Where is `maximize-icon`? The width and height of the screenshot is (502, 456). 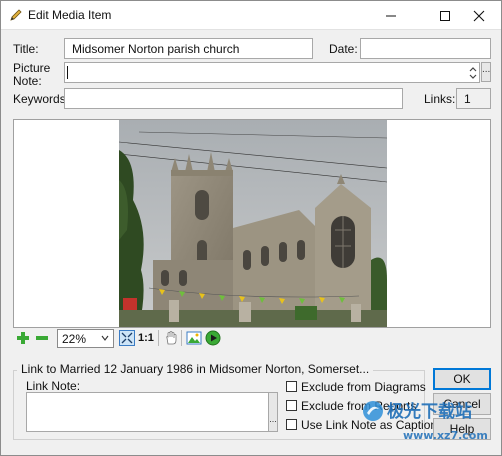 maximize-icon is located at coordinates (445, 15).